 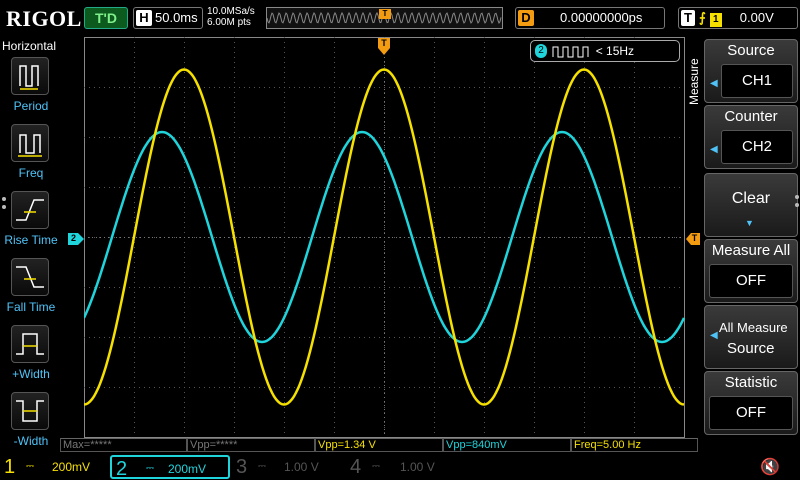 What do you see at coordinates (30, 411) in the screenshot?
I see `neg-width-icon` at bounding box center [30, 411].